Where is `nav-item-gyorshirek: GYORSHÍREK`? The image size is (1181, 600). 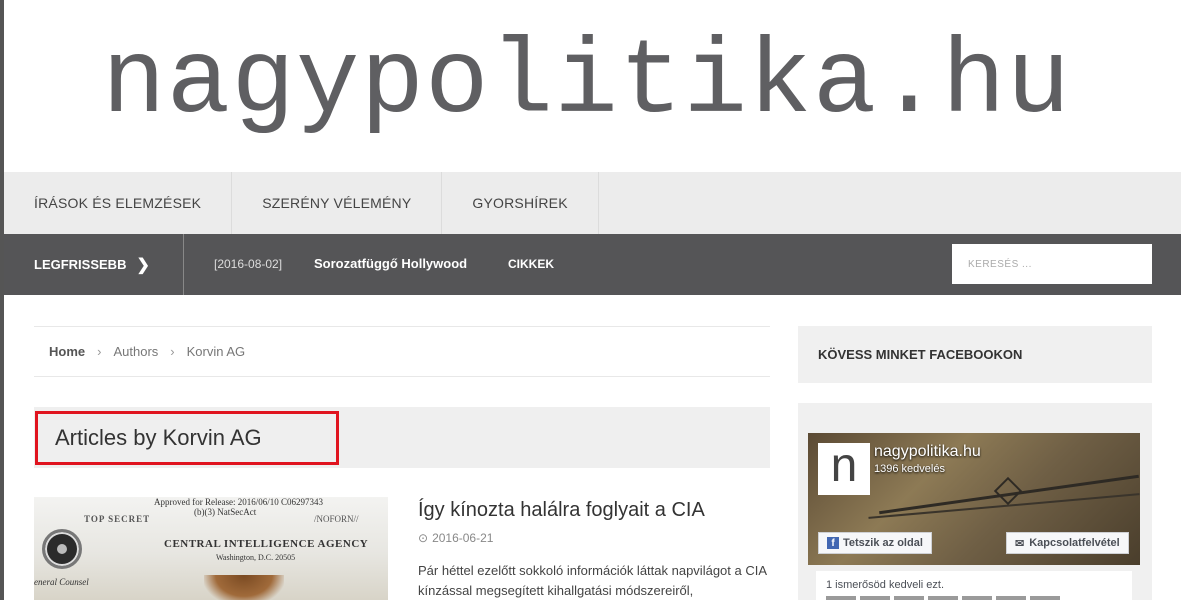 nav-item-gyorshirek: GYORSHÍREK is located at coordinates (520, 203).